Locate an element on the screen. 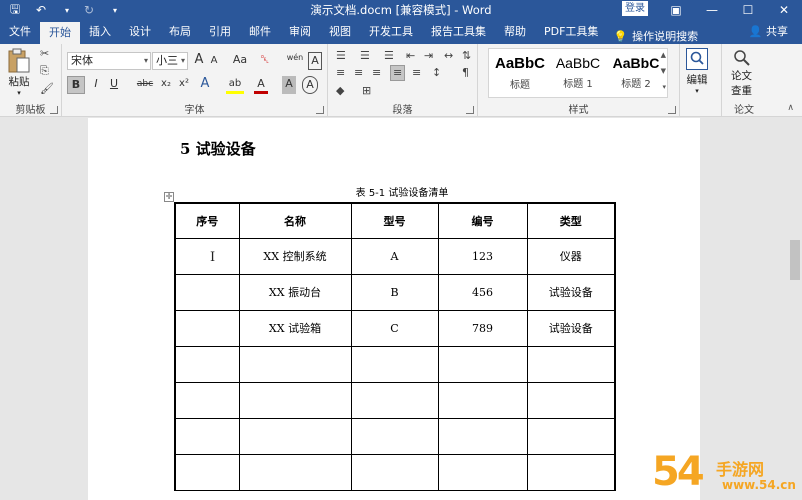 Image resolution: width=802 pixels, height=500 pixels. justify-icon: ≡ is located at coordinates (398, 73).